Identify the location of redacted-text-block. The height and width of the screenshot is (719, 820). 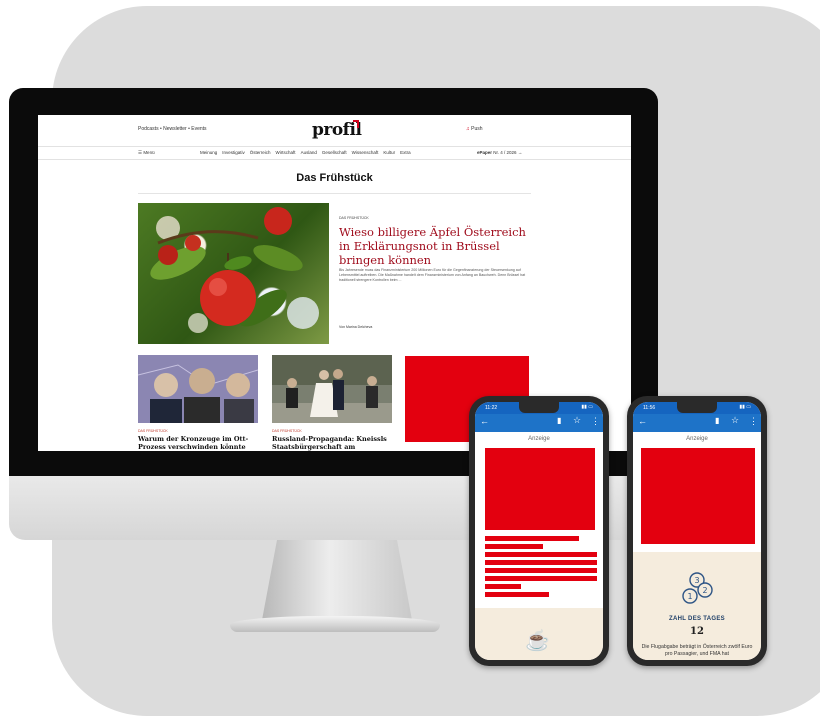
(543, 568).